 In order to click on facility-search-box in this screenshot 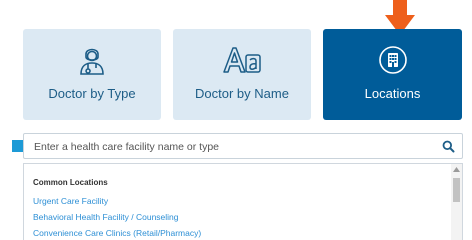, I will do `click(243, 146)`.